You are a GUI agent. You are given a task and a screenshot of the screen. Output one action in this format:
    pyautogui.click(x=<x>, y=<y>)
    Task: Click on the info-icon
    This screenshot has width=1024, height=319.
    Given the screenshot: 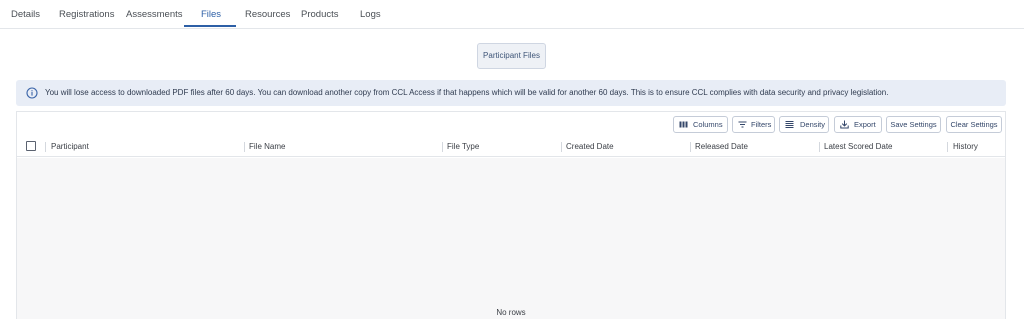 What is the action you would take?
    pyautogui.click(x=32, y=93)
    